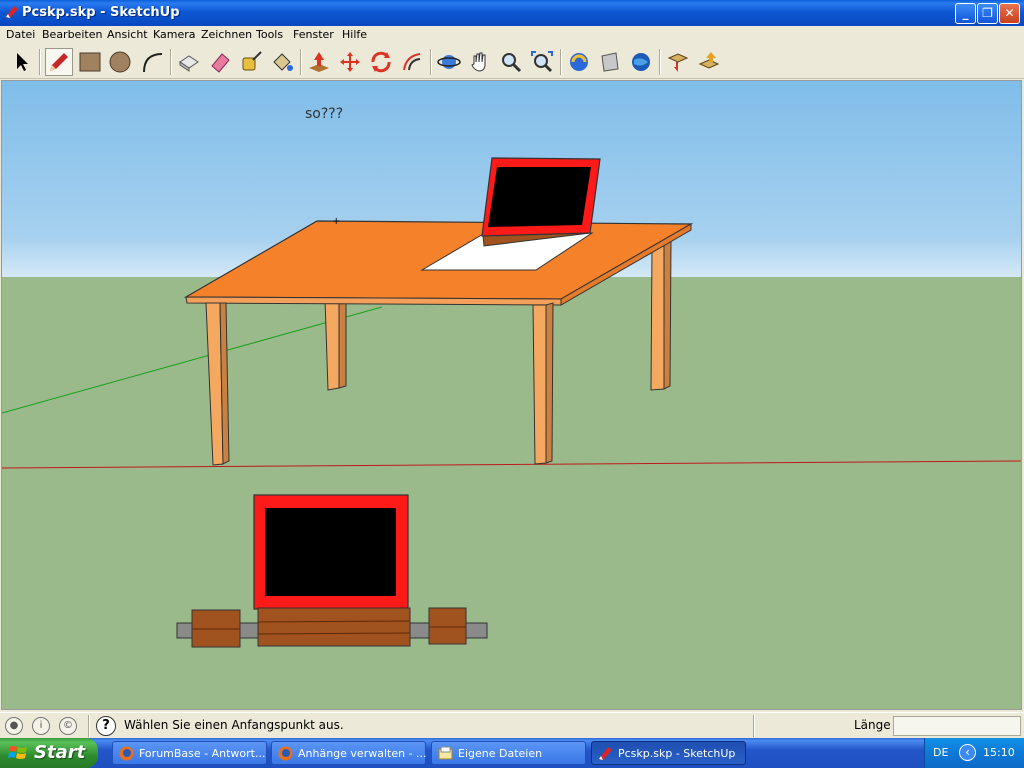 The height and width of the screenshot is (768, 1024). I want to click on scene-annotation-text: so???, so click(324, 114).